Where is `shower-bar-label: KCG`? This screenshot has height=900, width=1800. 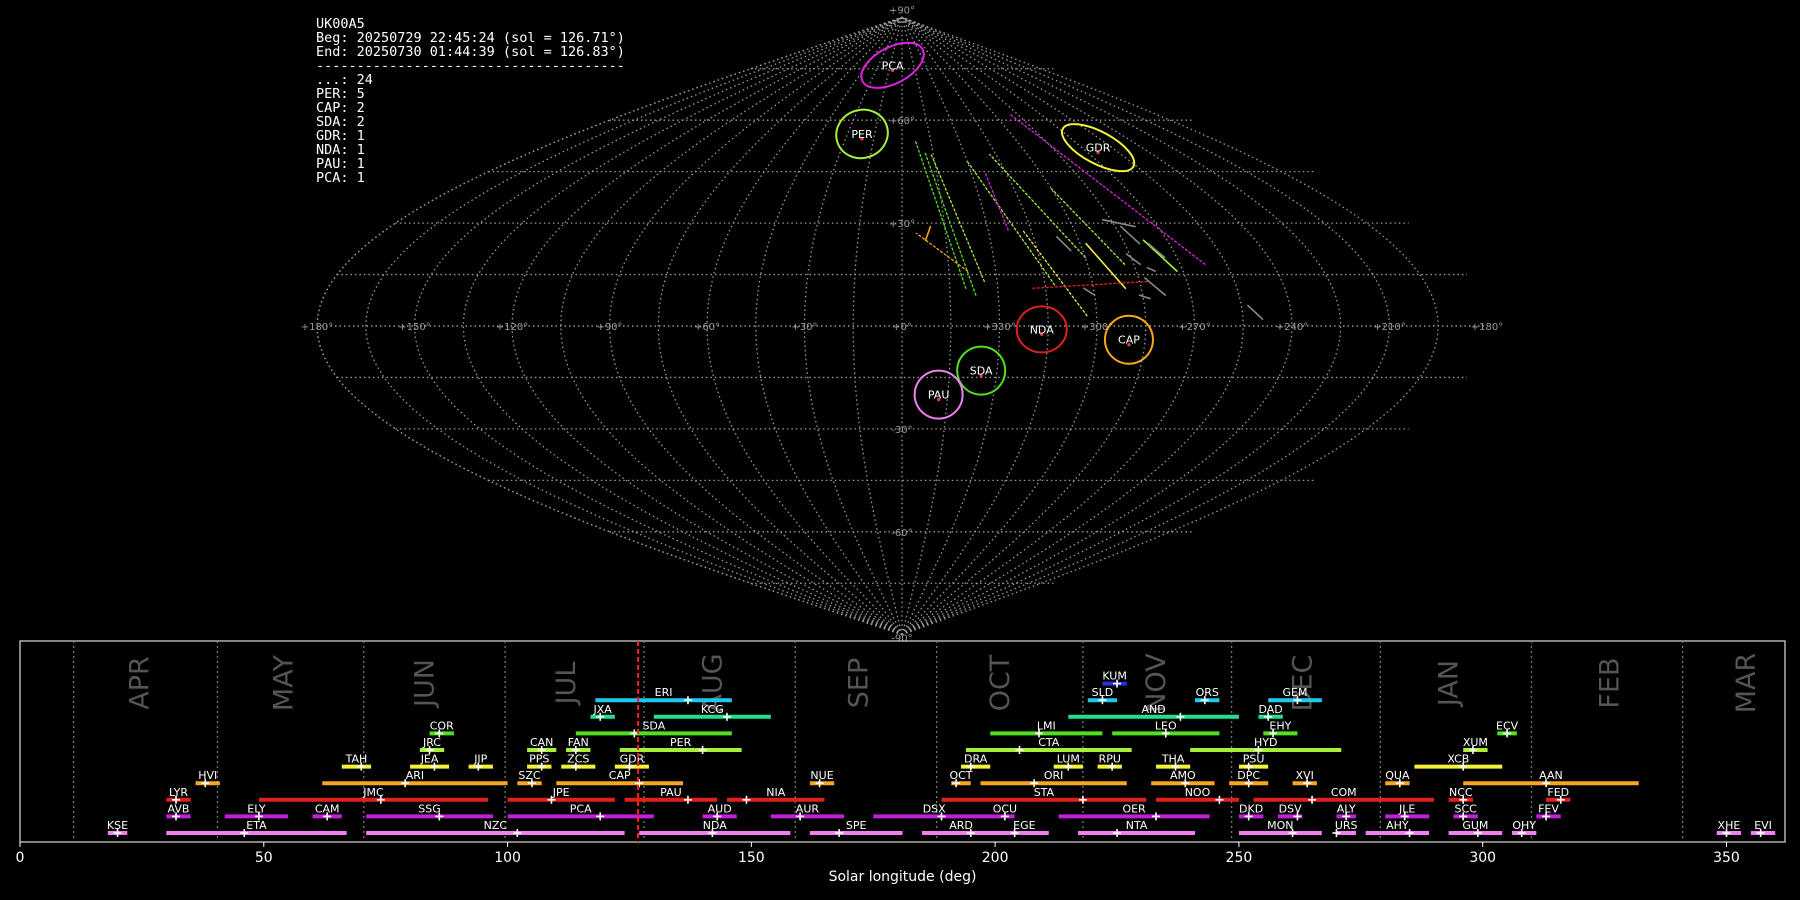
shower-bar-label: KCG is located at coordinates (712, 709).